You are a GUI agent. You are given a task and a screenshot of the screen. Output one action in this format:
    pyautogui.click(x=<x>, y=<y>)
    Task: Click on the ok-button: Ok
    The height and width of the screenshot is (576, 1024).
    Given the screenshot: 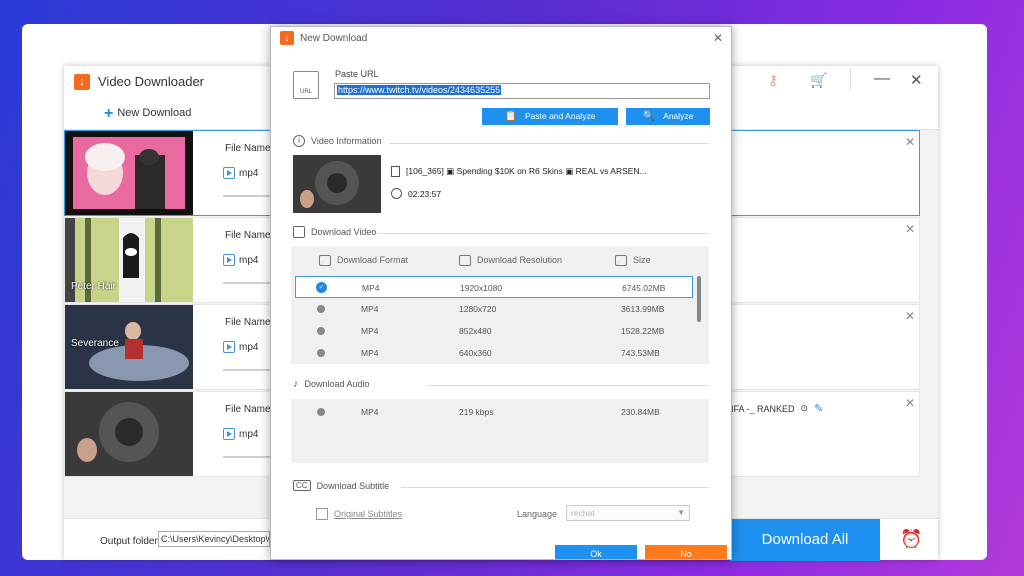 What is the action you would take?
    pyautogui.click(x=596, y=552)
    